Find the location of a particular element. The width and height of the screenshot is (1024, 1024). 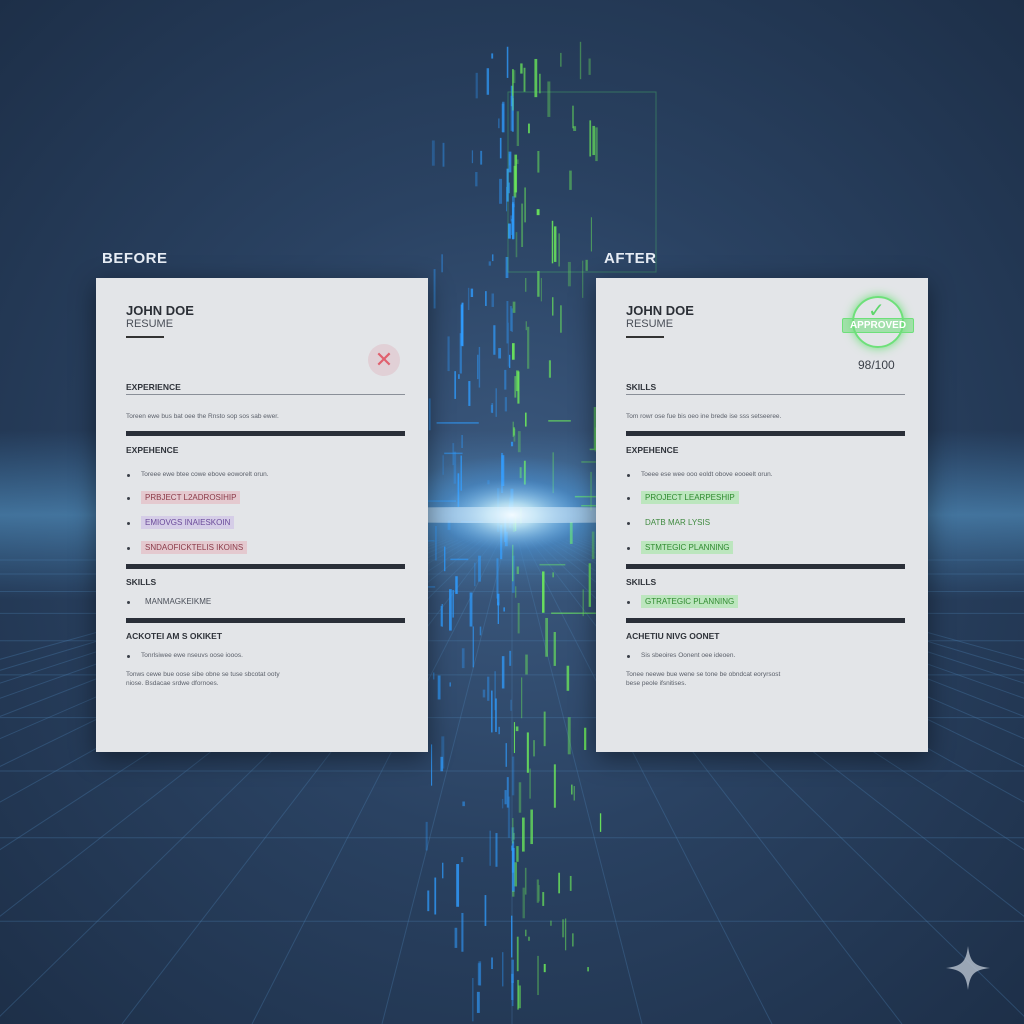

resume-name: JOHN DOE is located at coordinates (660, 310).